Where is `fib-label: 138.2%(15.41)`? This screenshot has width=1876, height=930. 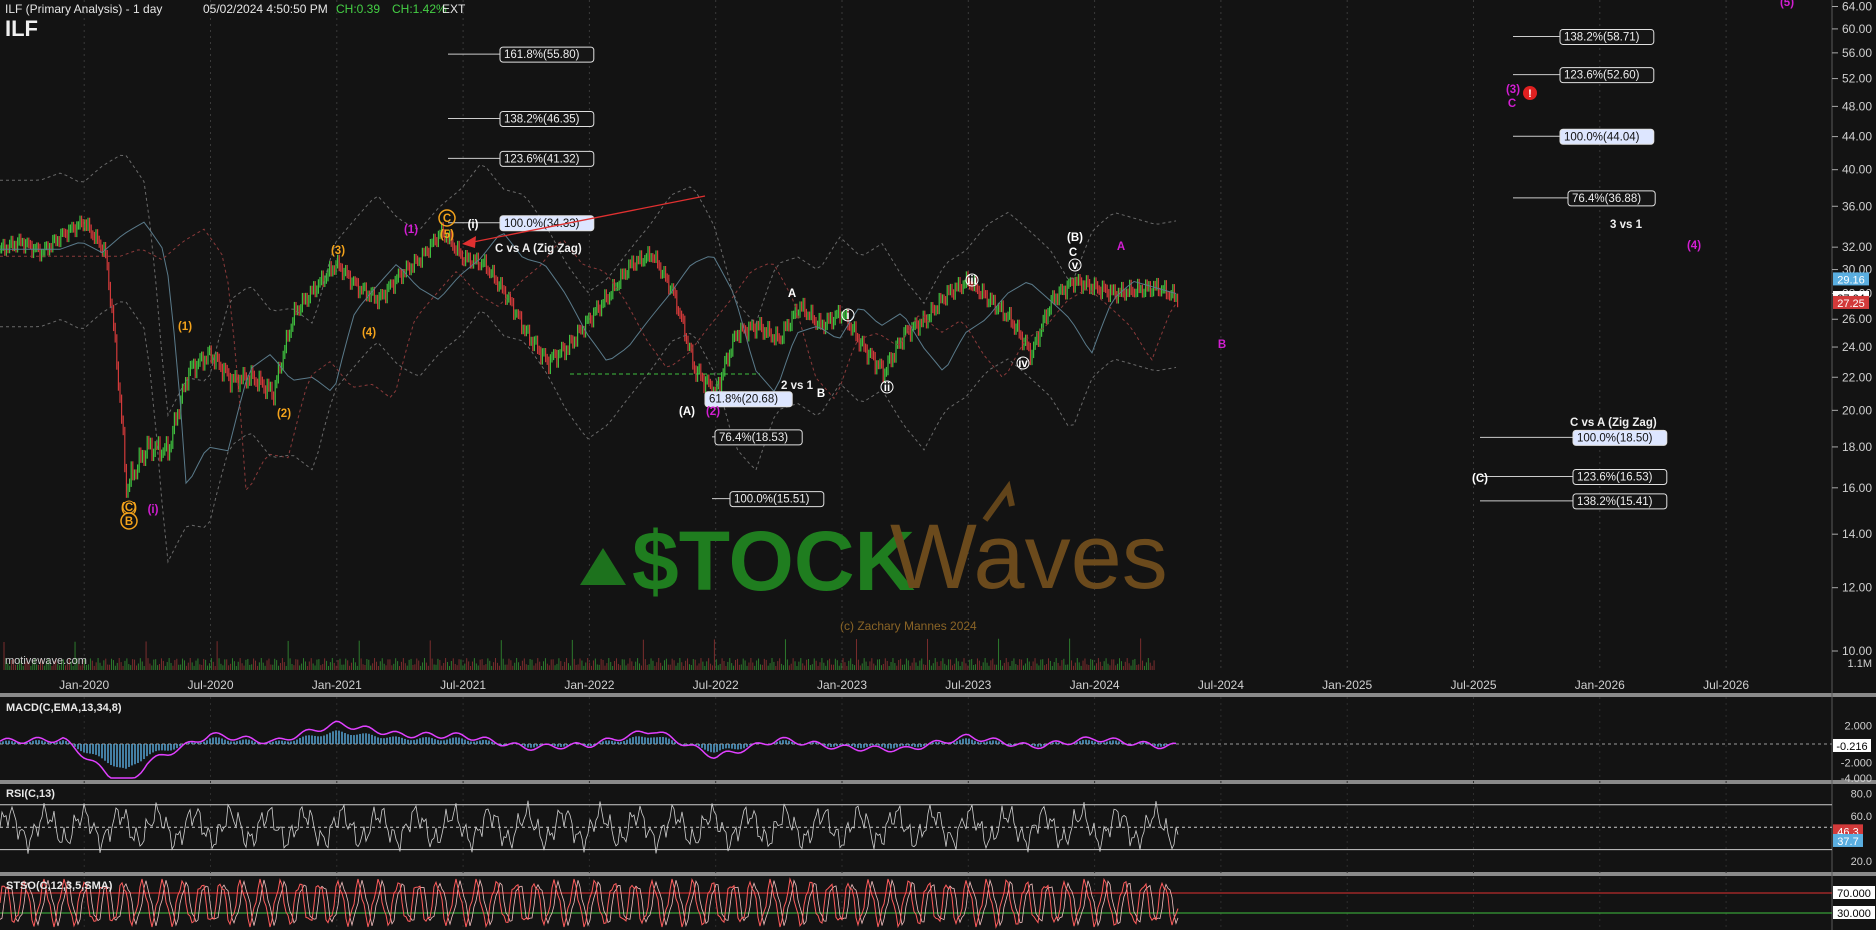
fib-label: 138.2%(15.41) is located at coordinates (1615, 502).